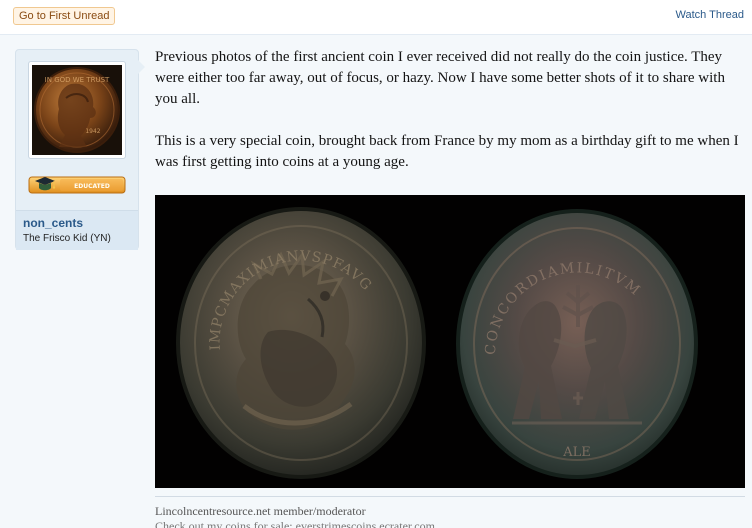  I want to click on avatar-image: IN GOD WE TRUST 1942, so click(77, 110).